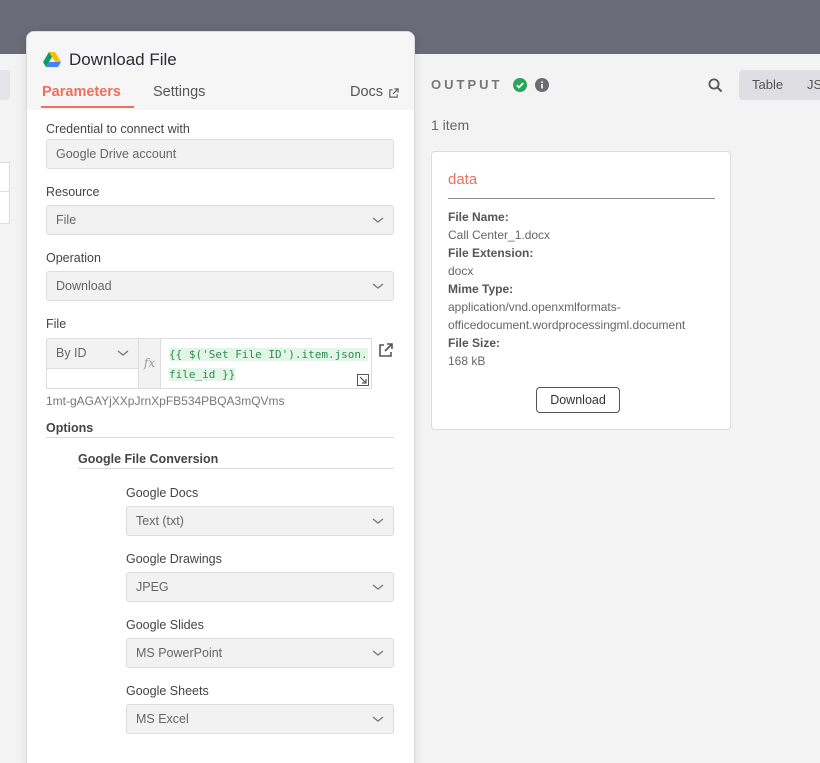 This screenshot has height=763, width=820. Describe the element at coordinates (467, 84) in the screenshot. I see `output-heading: OUTPUT` at that location.